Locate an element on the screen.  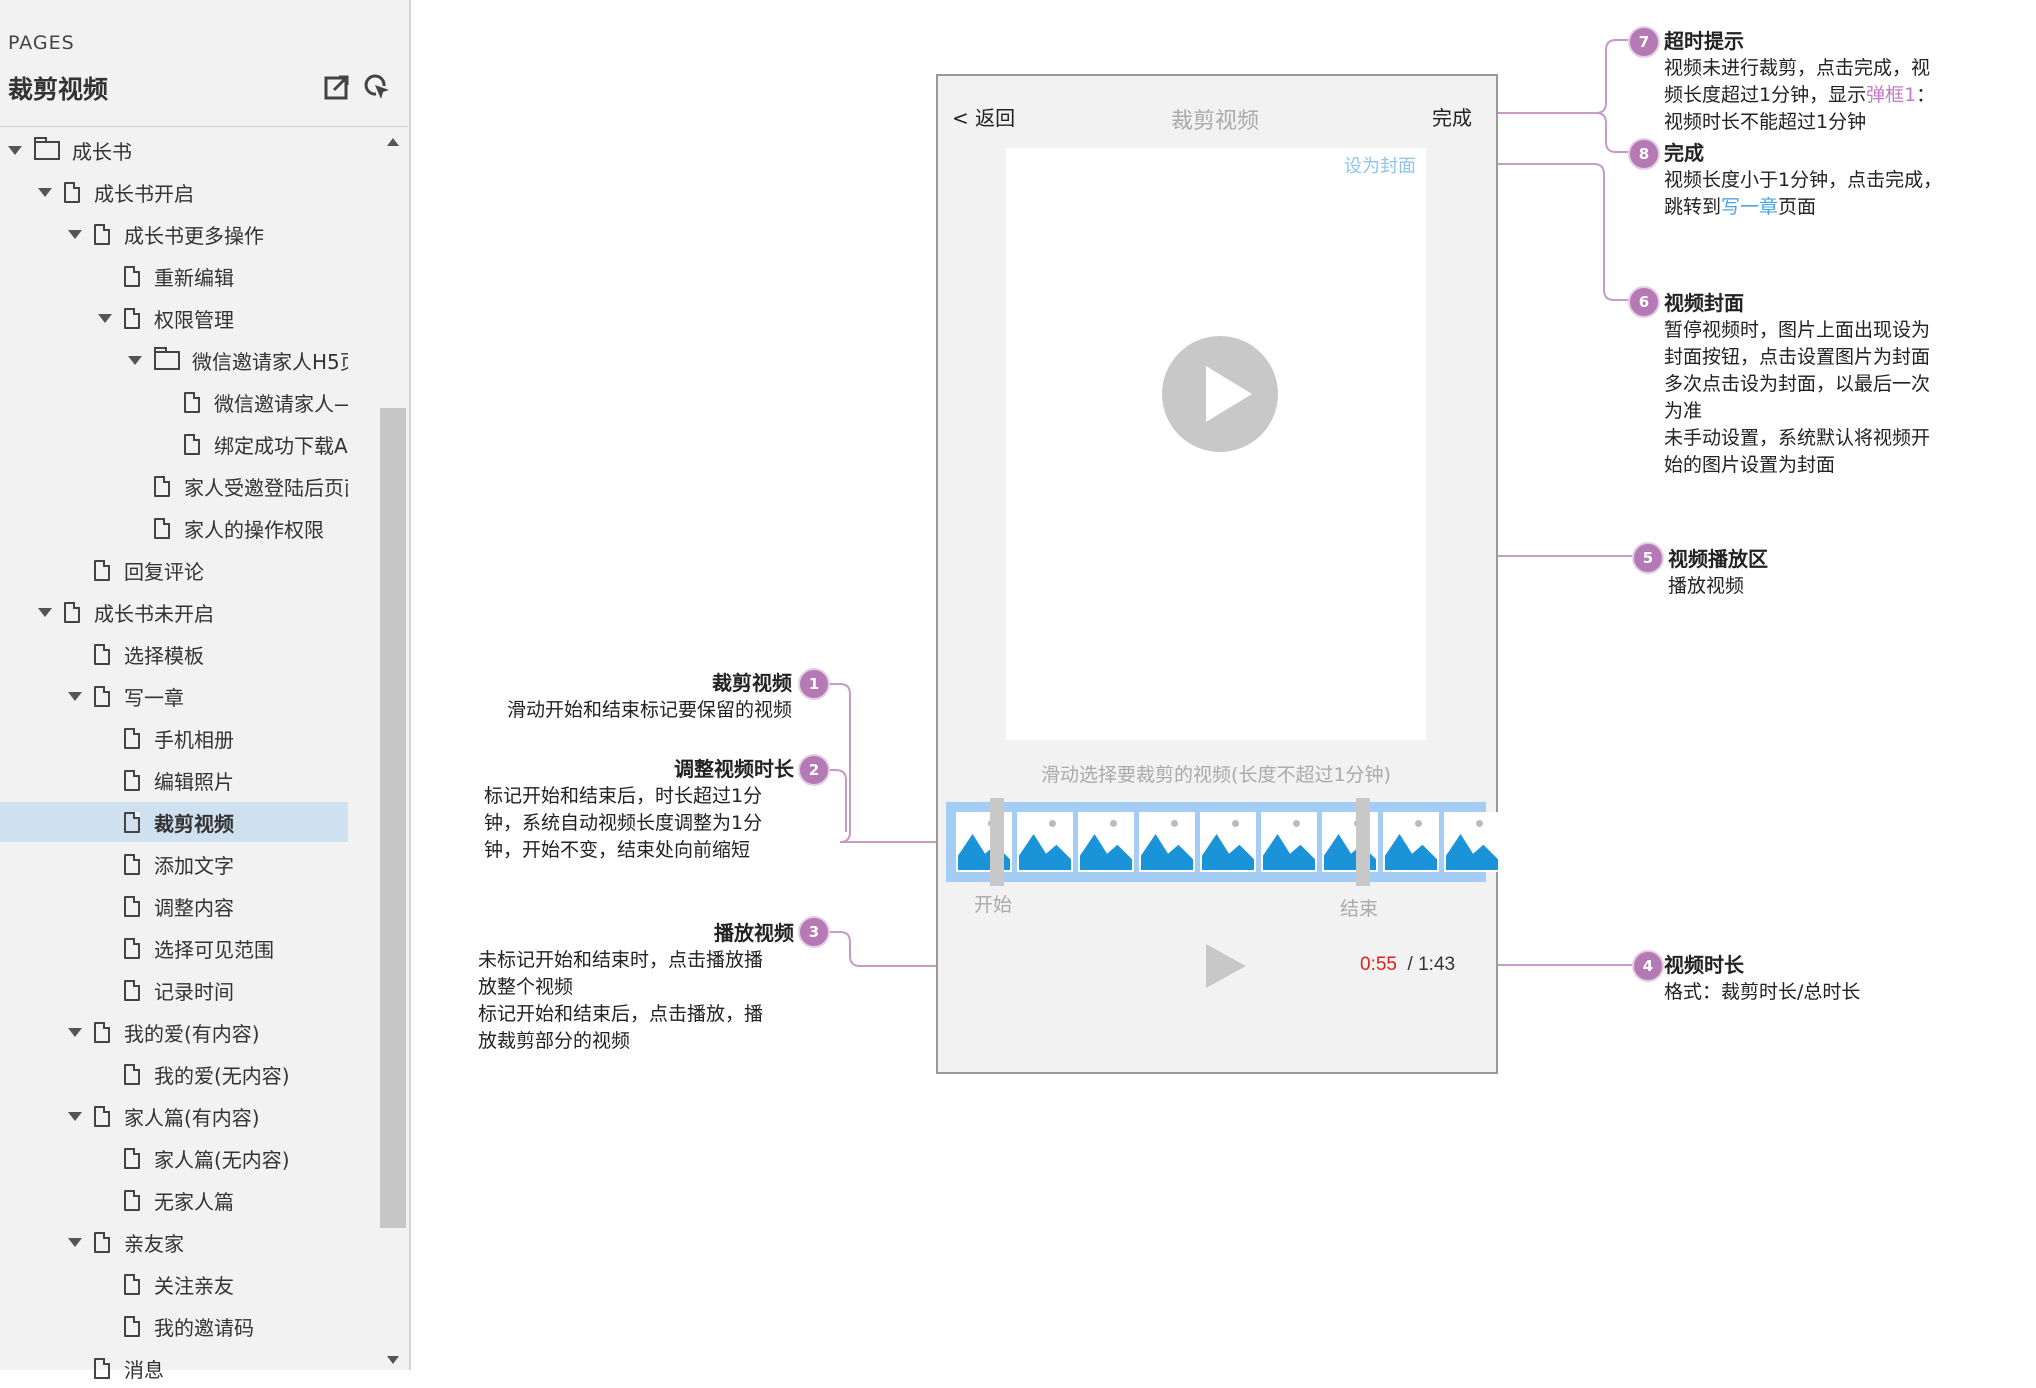
note-7-line: 视频未进行裁剪，点击完成，视 is located at coordinates (1797, 68).